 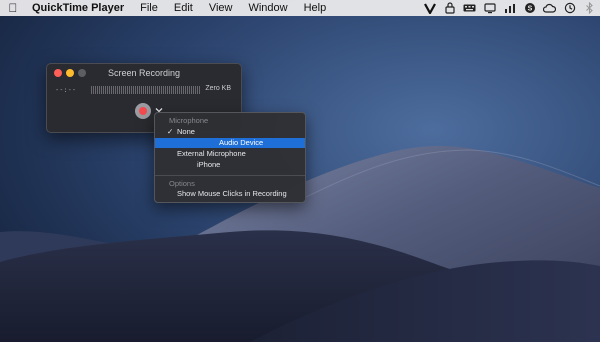 What do you see at coordinates (66, 90) in the screenshot?
I see `recording-timer: --:--` at bounding box center [66, 90].